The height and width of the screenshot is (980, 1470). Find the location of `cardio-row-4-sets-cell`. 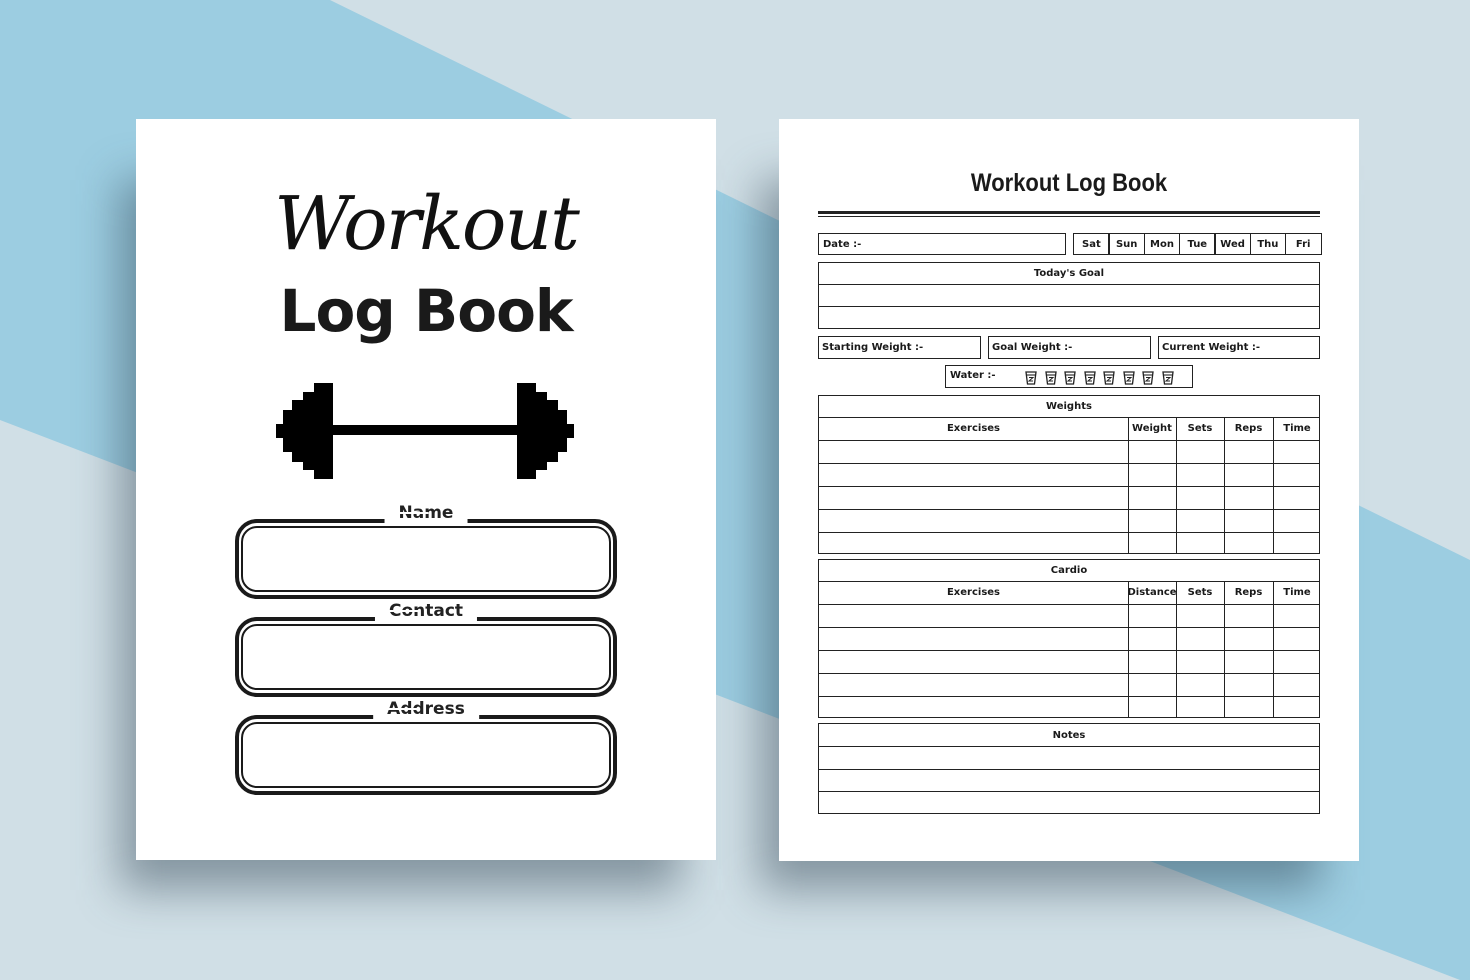

cardio-row-4-sets-cell is located at coordinates (1200, 684).